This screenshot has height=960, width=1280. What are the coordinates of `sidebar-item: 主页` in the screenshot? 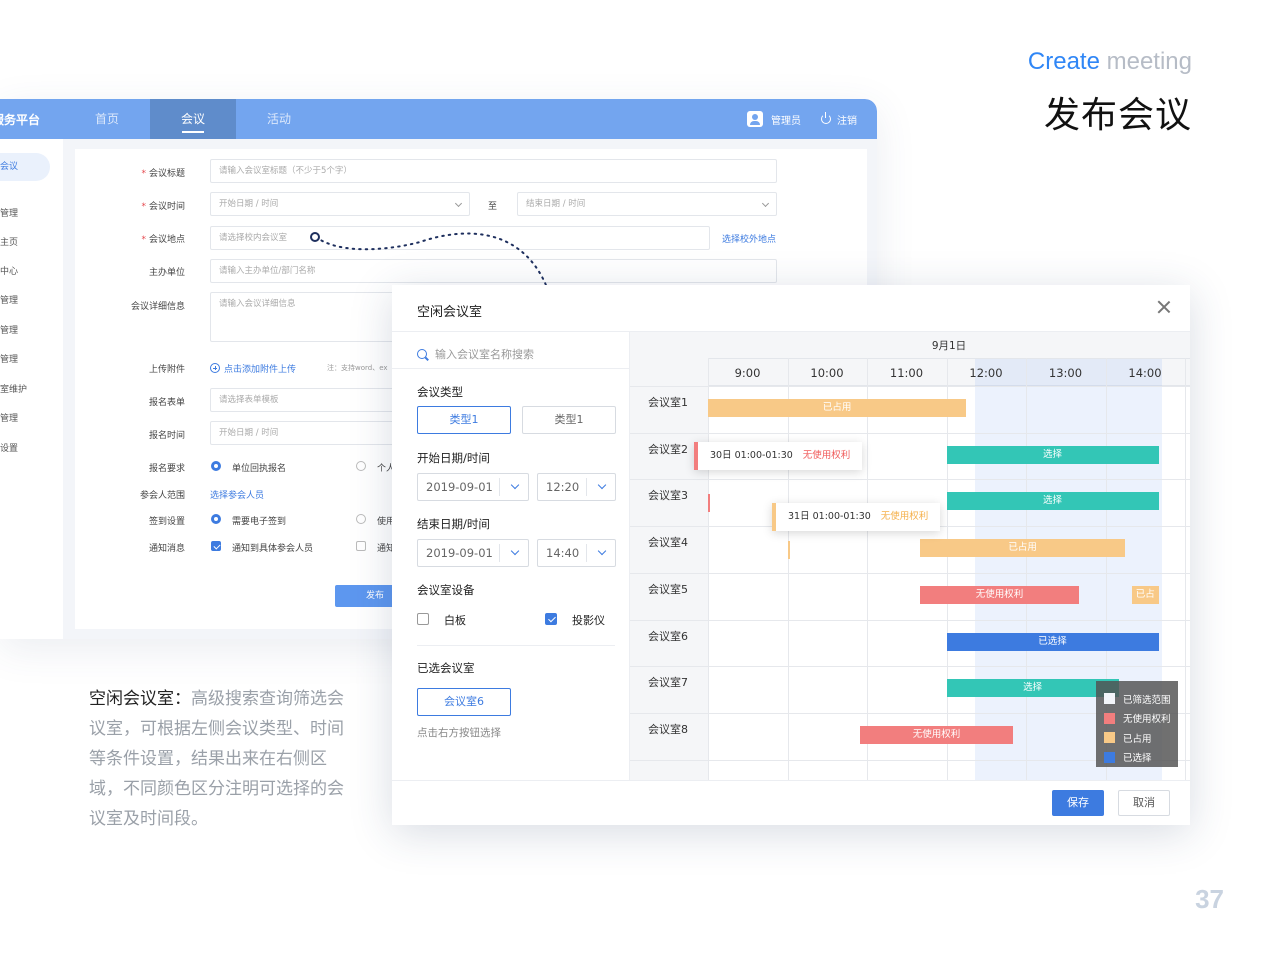 It's located at (9, 241).